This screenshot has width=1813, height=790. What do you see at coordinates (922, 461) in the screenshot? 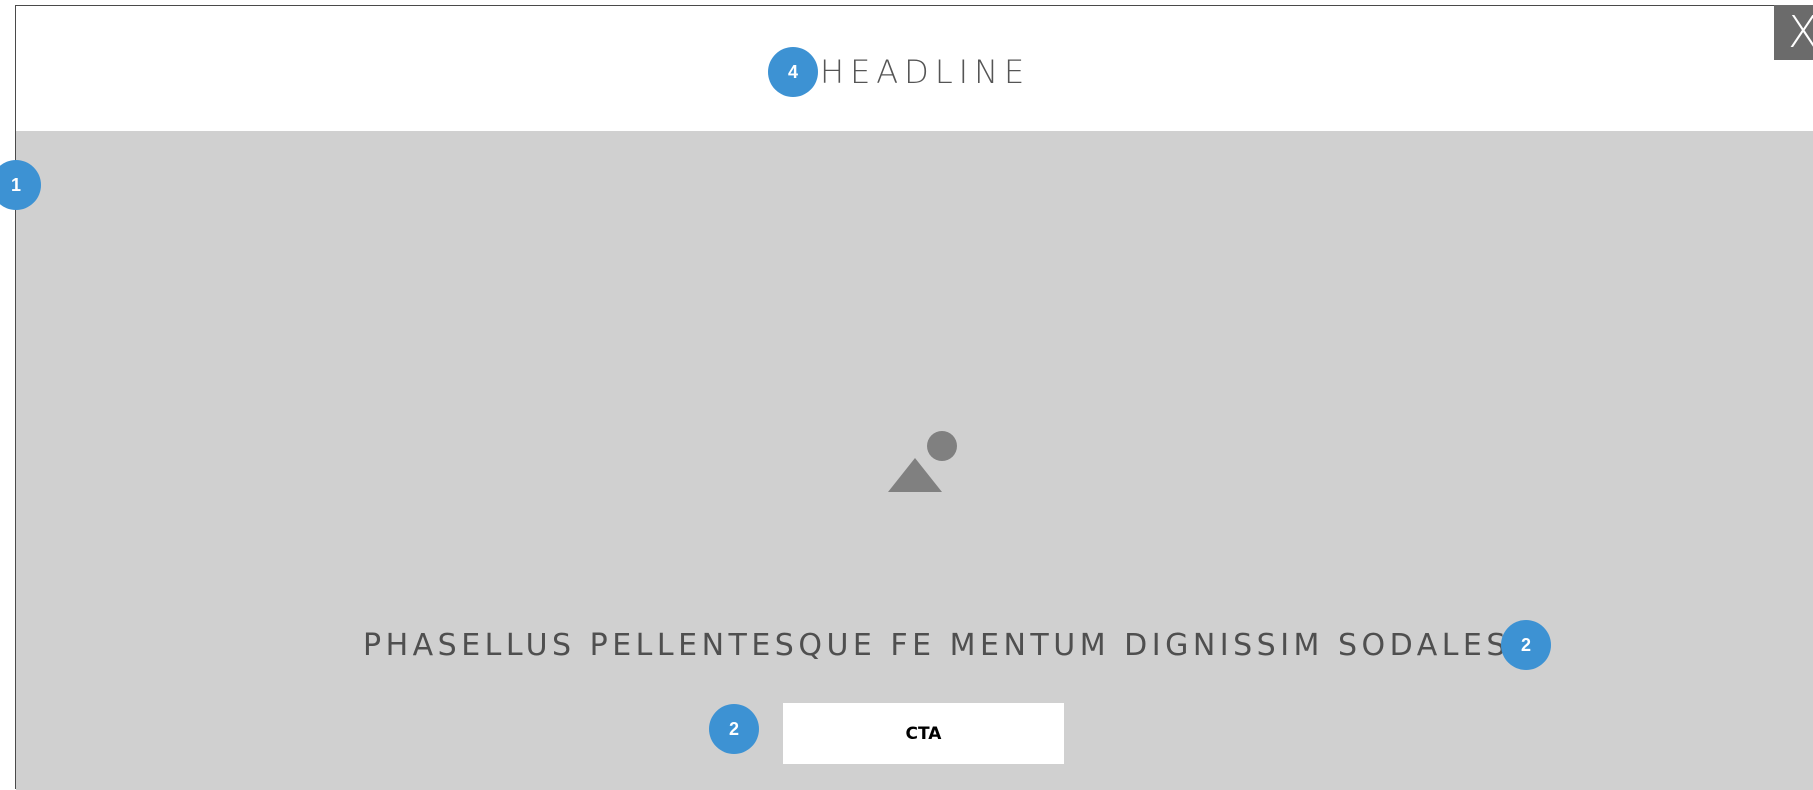
I see `image-placeholder-icon` at bounding box center [922, 461].